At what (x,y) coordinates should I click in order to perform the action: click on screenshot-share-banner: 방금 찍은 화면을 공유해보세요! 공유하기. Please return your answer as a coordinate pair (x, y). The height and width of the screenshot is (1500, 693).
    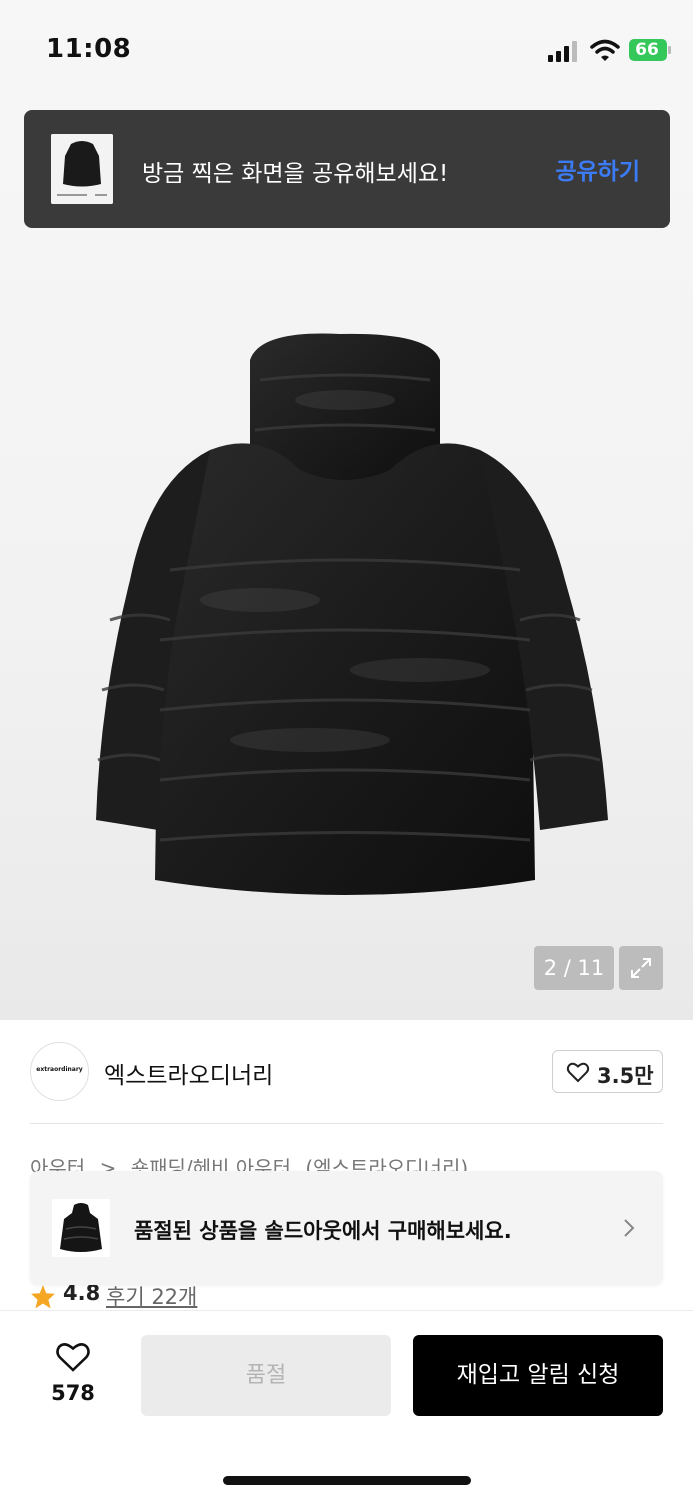
    Looking at the image, I should click on (347, 169).